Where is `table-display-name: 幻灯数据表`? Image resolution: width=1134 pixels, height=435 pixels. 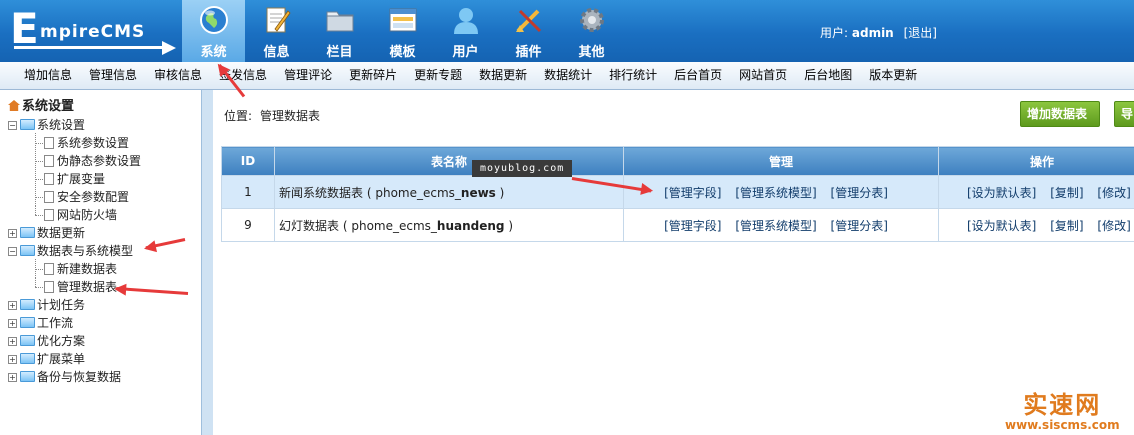
table-display-name: 幻灯数据表 is located at coordinates (309, 225).